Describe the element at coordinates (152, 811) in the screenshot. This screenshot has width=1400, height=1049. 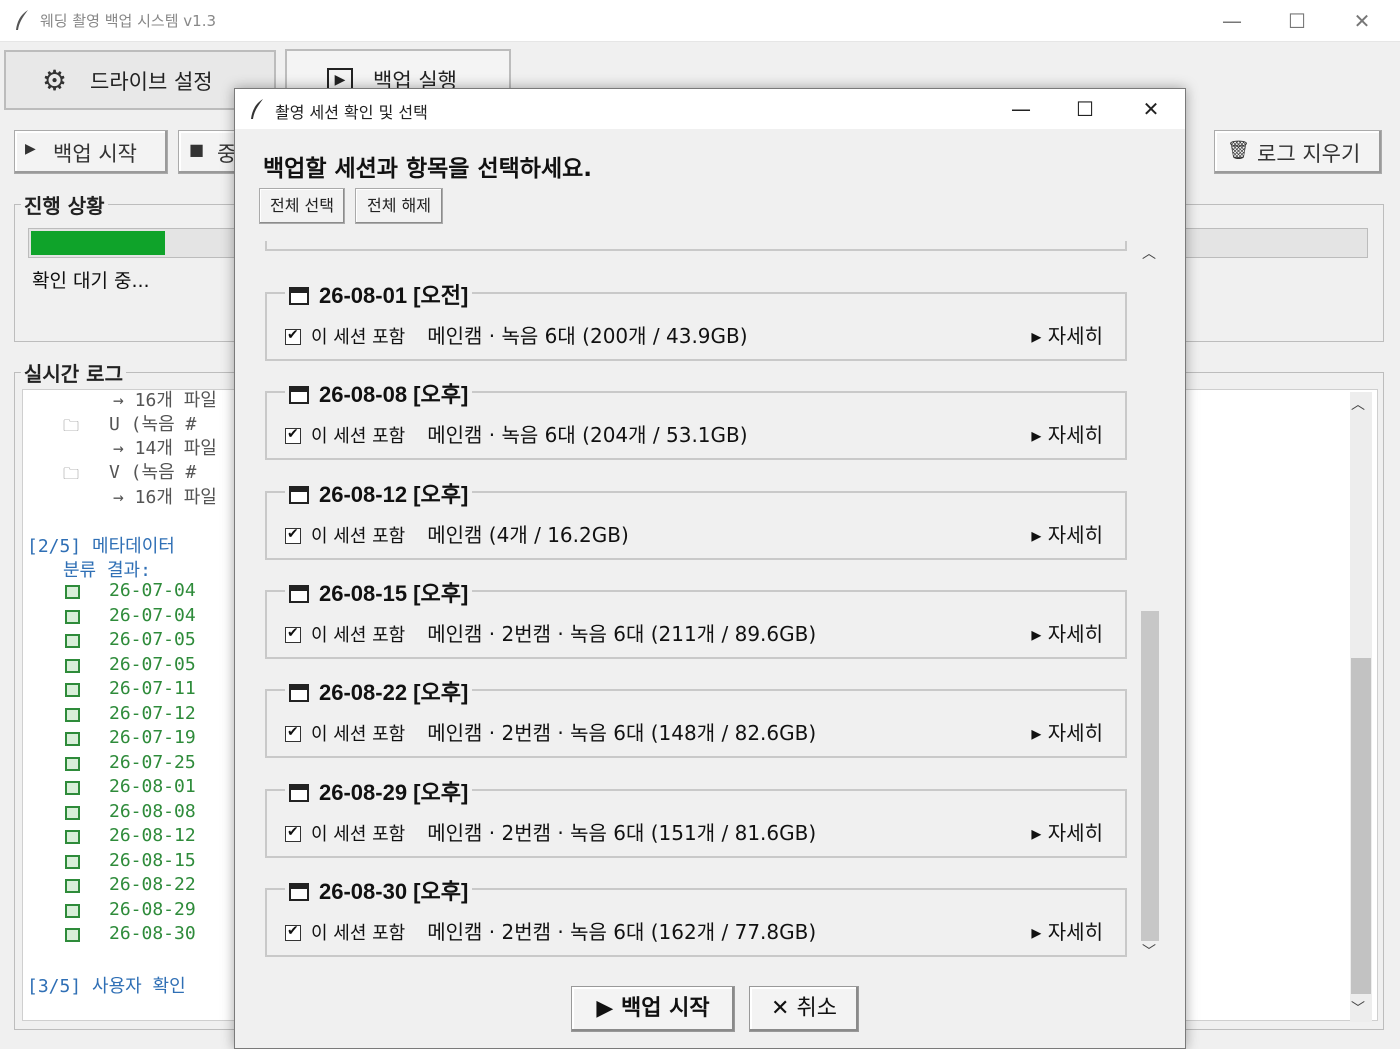
I see `log-date-line: 26-08-08` at that location.